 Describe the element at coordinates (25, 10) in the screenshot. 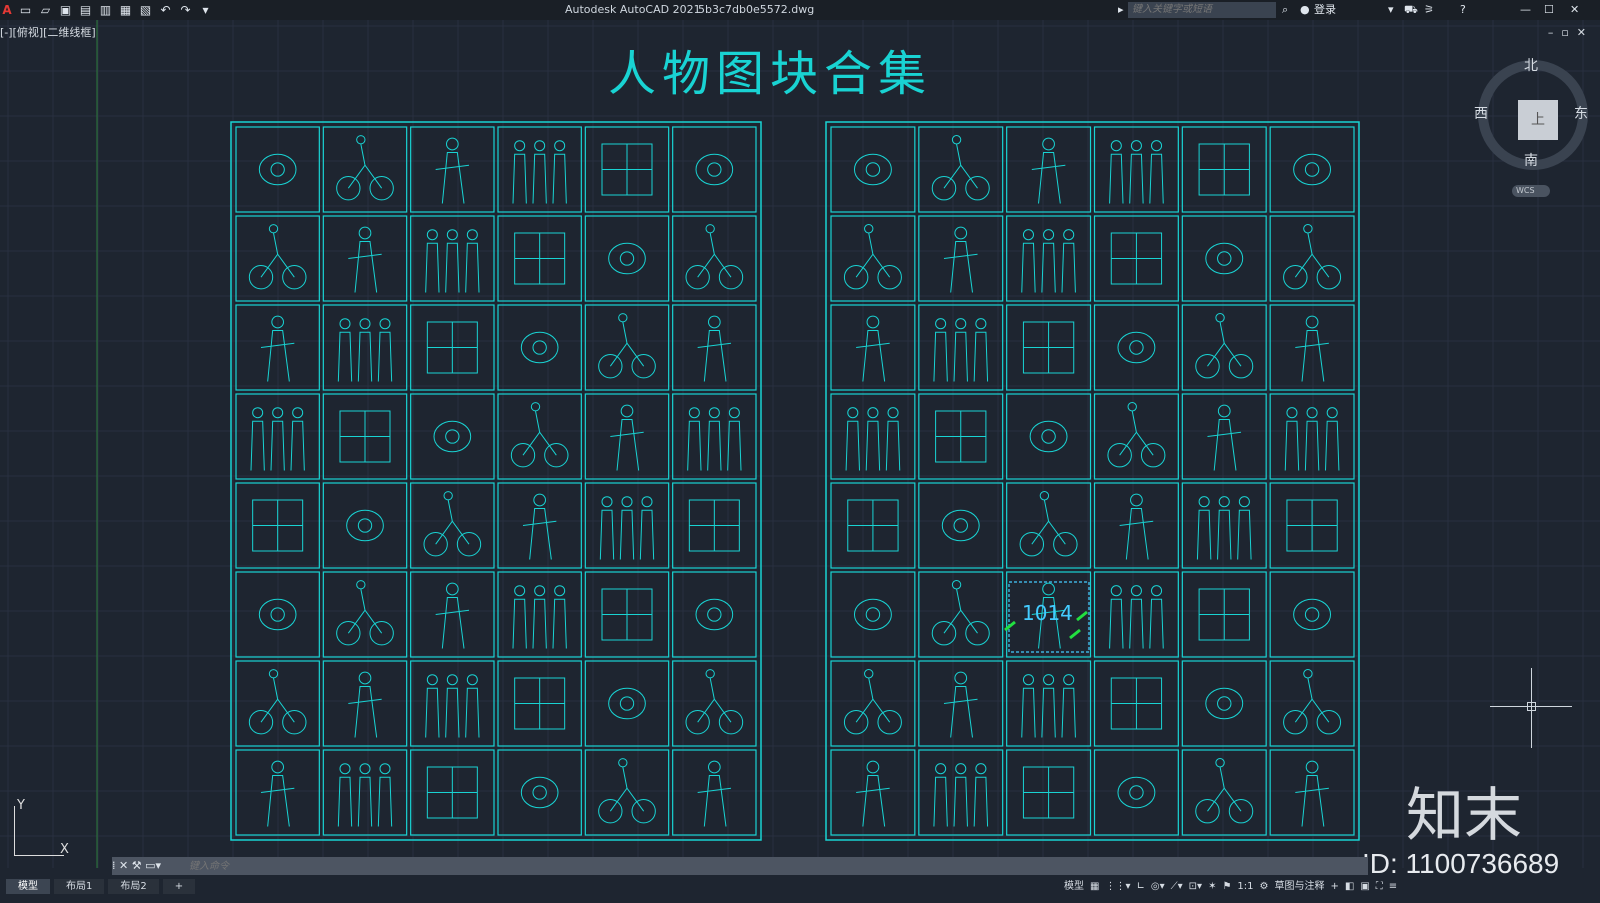

I see `new-file-icon: ▭` at that location.